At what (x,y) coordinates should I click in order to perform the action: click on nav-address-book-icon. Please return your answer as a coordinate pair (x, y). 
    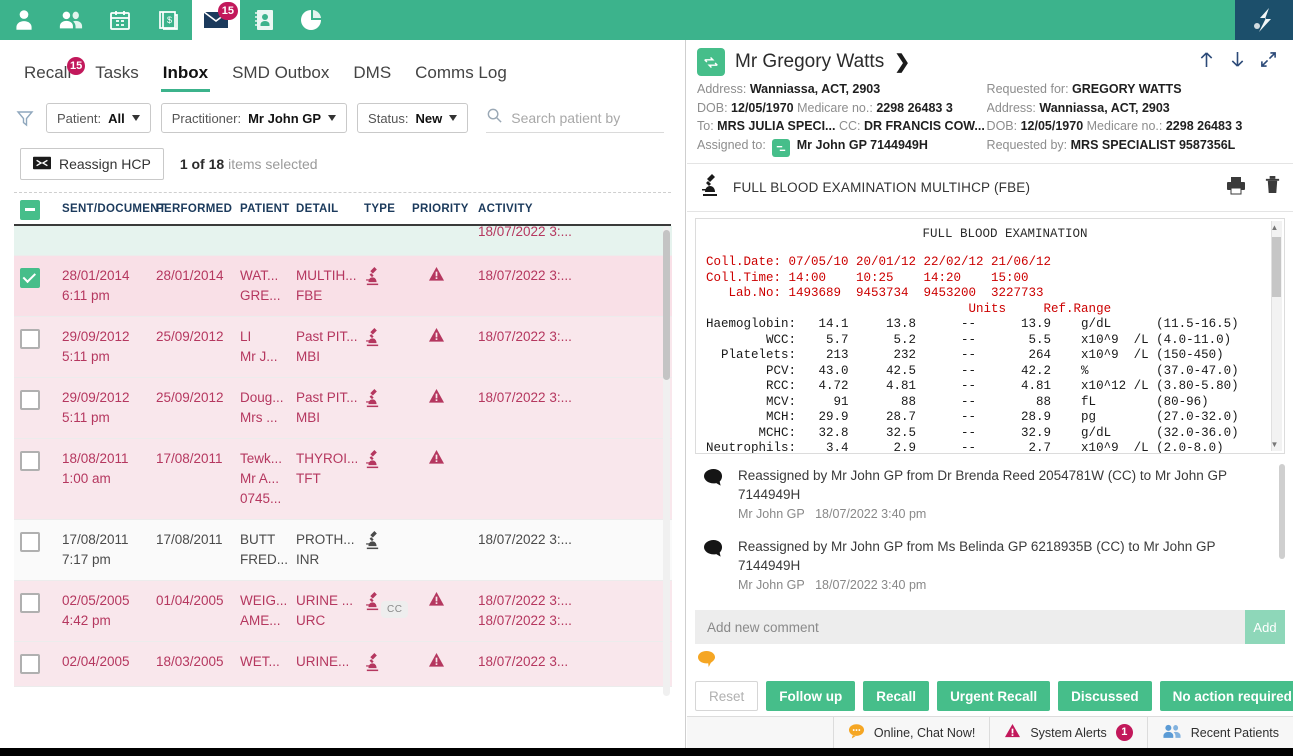
    Looking at the image, I should click on (264, 20).